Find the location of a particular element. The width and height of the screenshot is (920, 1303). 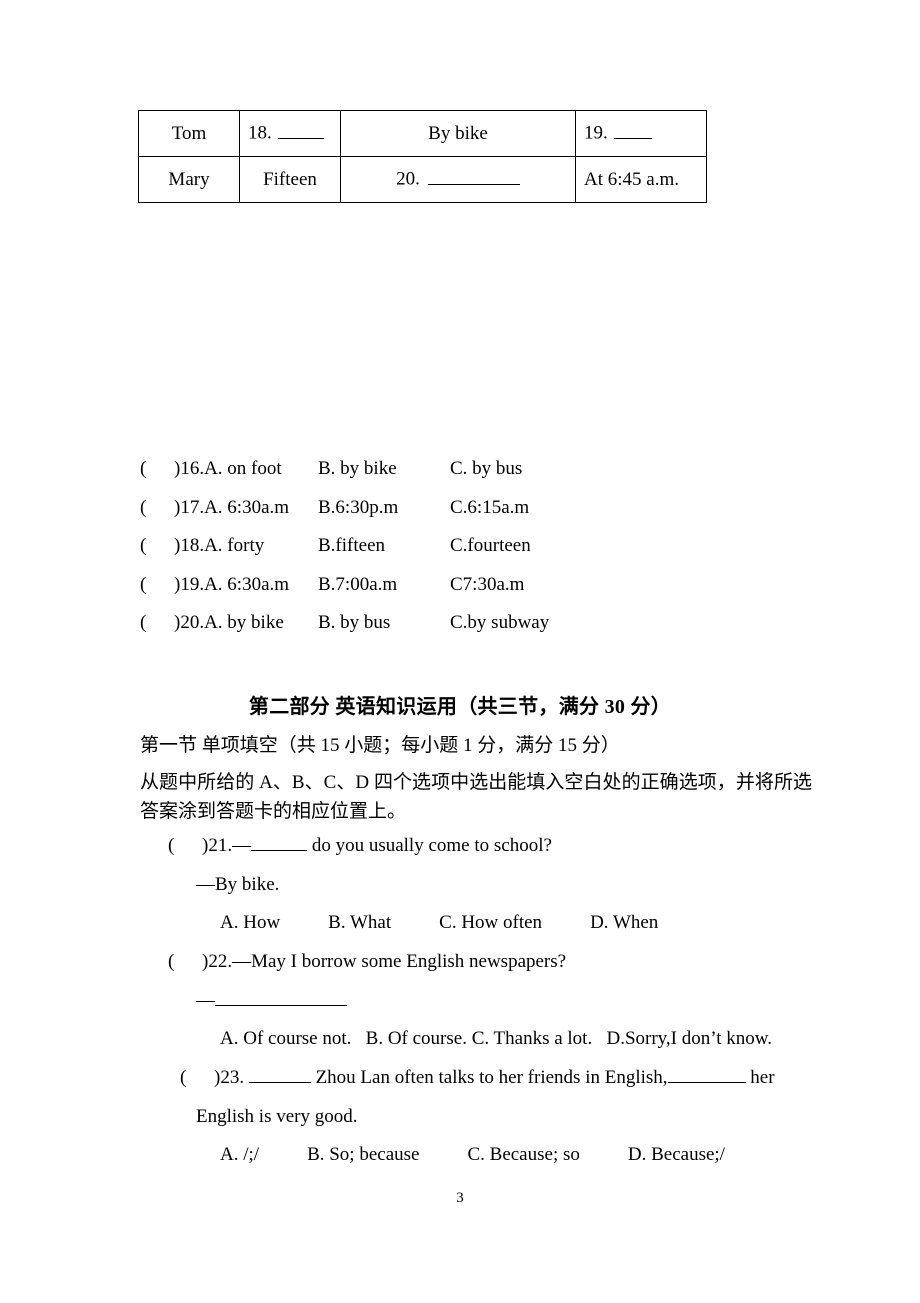

listening-info-table: Tom 18. By bike 19. Mary Fifteen 20. At is located at coordinates (422, 156).